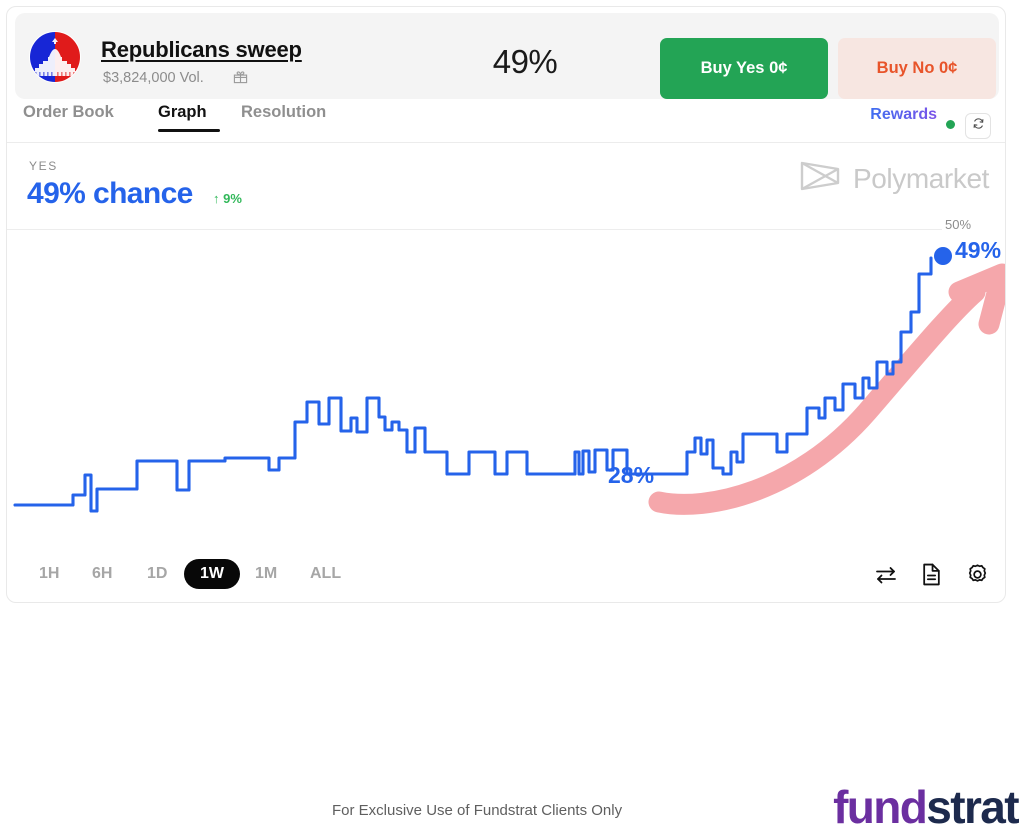  I want to click on us-capitol-avatar-icon, so click(55, 57).